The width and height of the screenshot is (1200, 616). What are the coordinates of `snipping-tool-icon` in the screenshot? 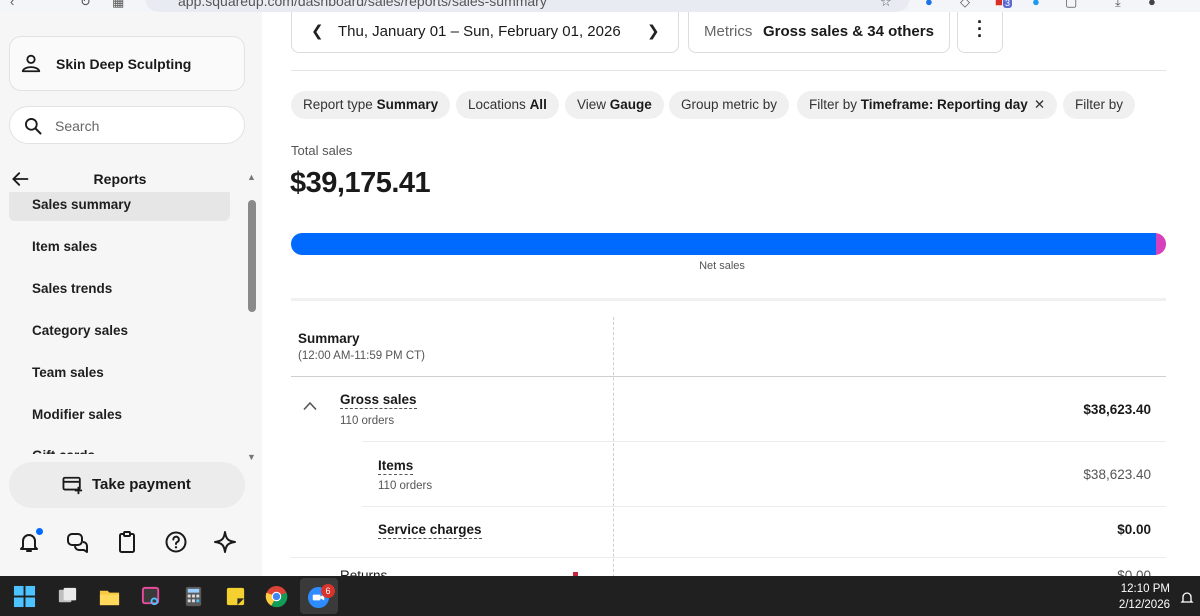 It's located at (151, 596).